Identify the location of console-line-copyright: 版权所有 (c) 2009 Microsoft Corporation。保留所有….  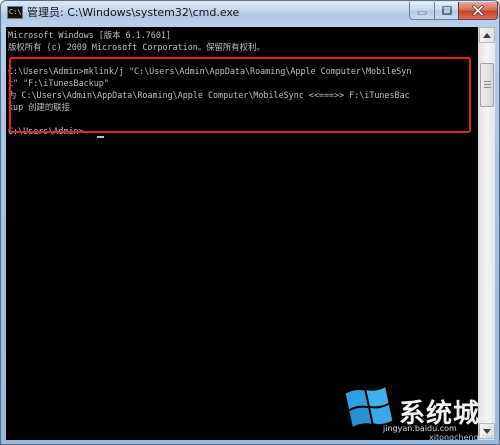
(136, 47).